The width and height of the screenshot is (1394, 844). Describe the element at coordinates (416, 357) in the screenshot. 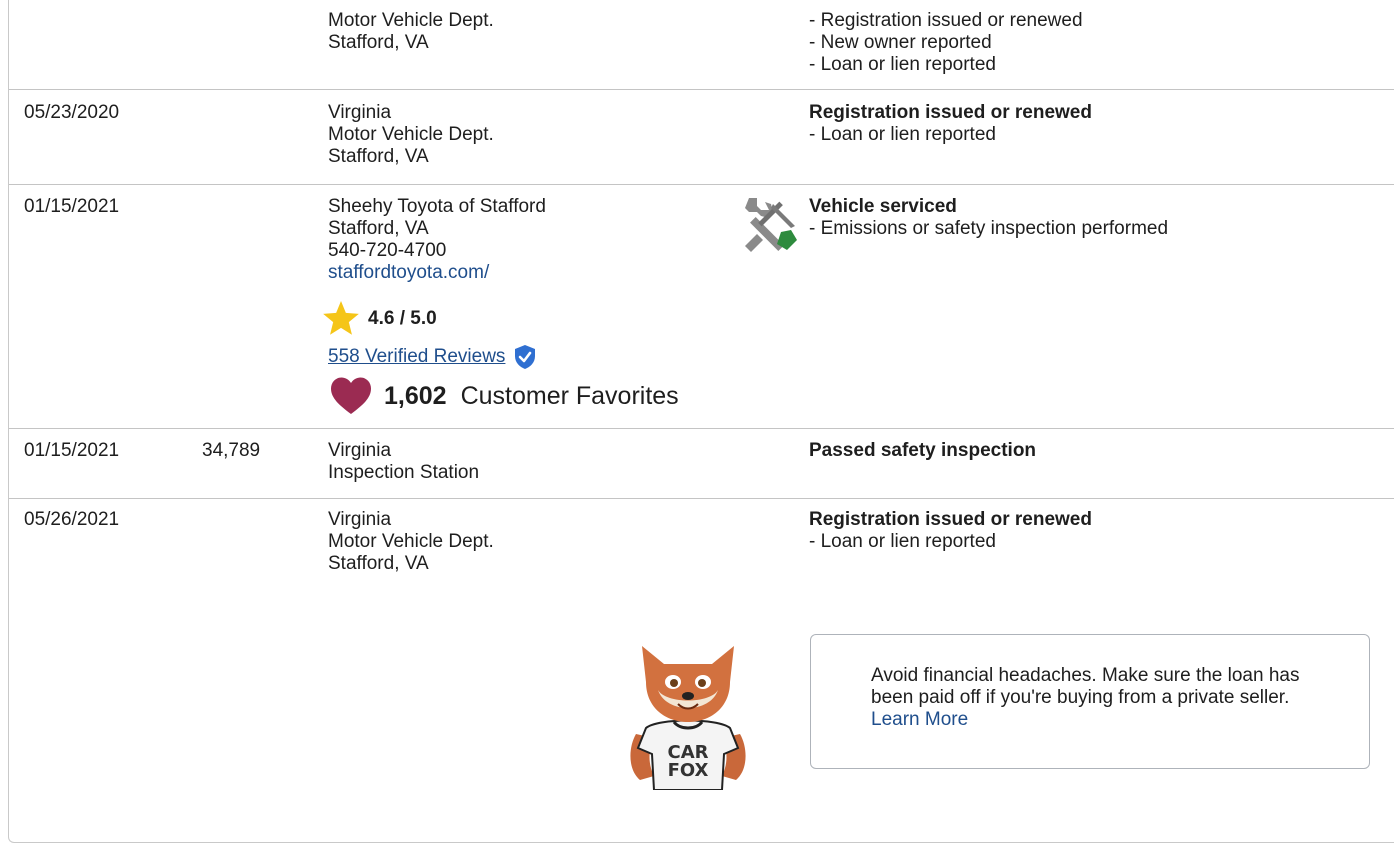

I see `verified-reviews-link: 558 Verified Reviews` at that location.